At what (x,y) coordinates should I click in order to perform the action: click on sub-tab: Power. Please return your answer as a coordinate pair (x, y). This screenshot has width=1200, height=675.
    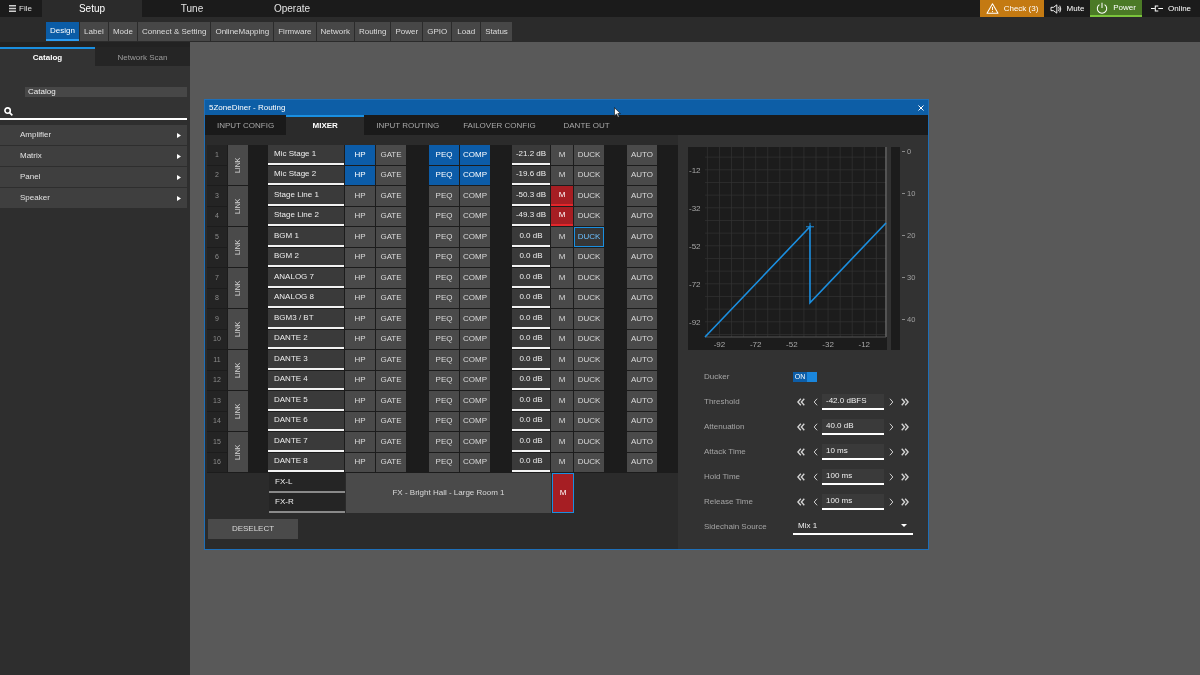
    Looking at the image, I should click on (407, 31).